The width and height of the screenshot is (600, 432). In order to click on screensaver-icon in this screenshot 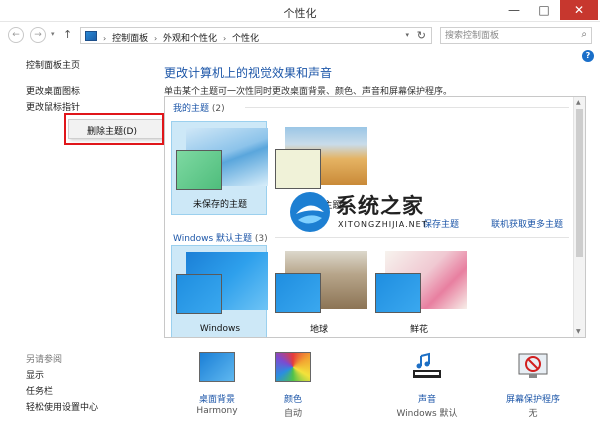, I will do `click(533, 365)`.